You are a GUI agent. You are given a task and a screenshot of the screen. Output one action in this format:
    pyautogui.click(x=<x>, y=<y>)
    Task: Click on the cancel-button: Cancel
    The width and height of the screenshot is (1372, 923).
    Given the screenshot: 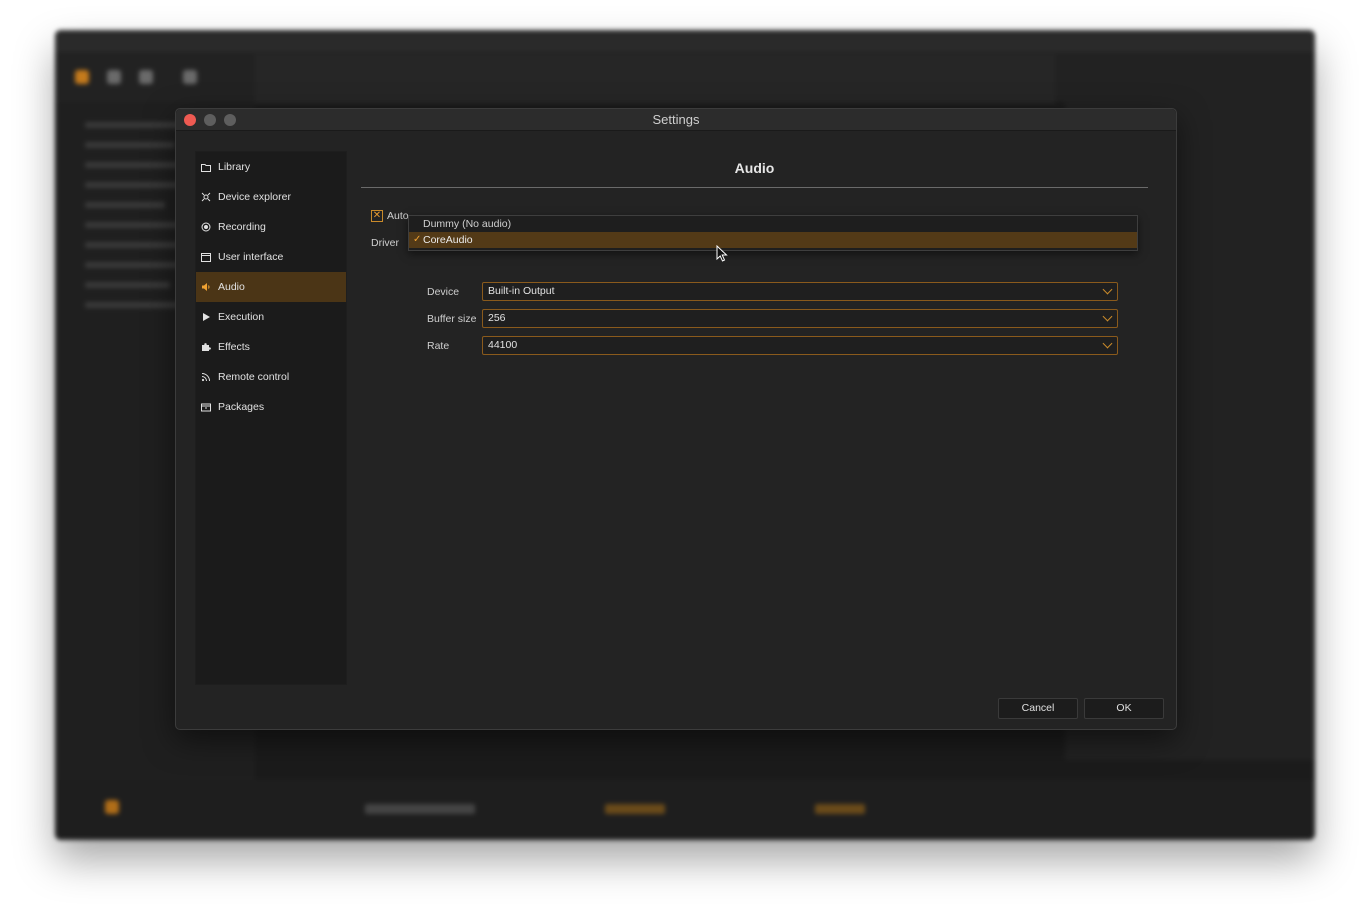 What is the action you would take?
    pyautogui.click(x=1038, y=708)
    